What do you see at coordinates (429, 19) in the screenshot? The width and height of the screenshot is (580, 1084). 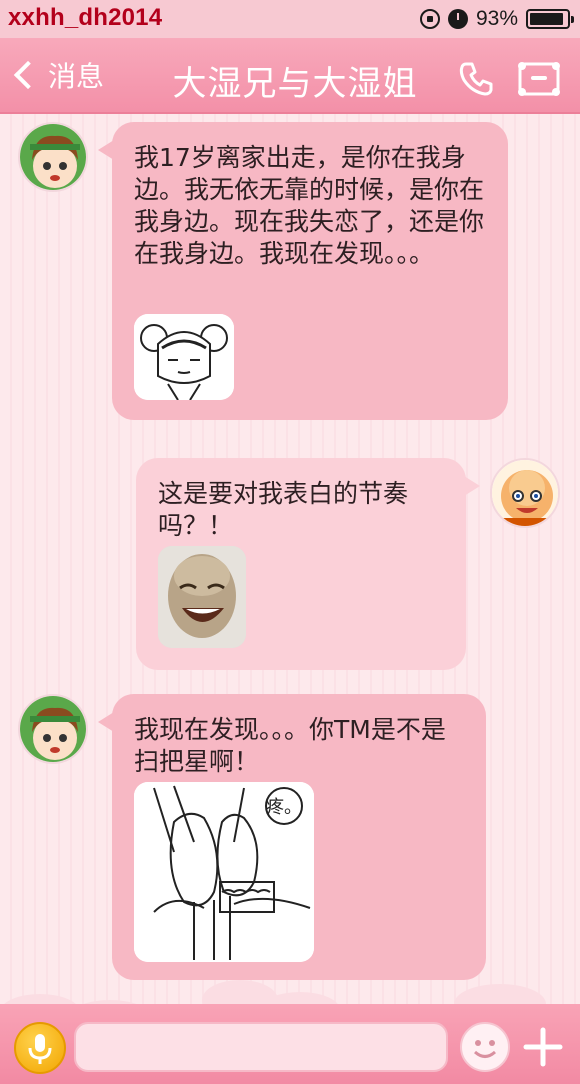 I see `rotation-lock-icon` at bounding box center [429, 19].